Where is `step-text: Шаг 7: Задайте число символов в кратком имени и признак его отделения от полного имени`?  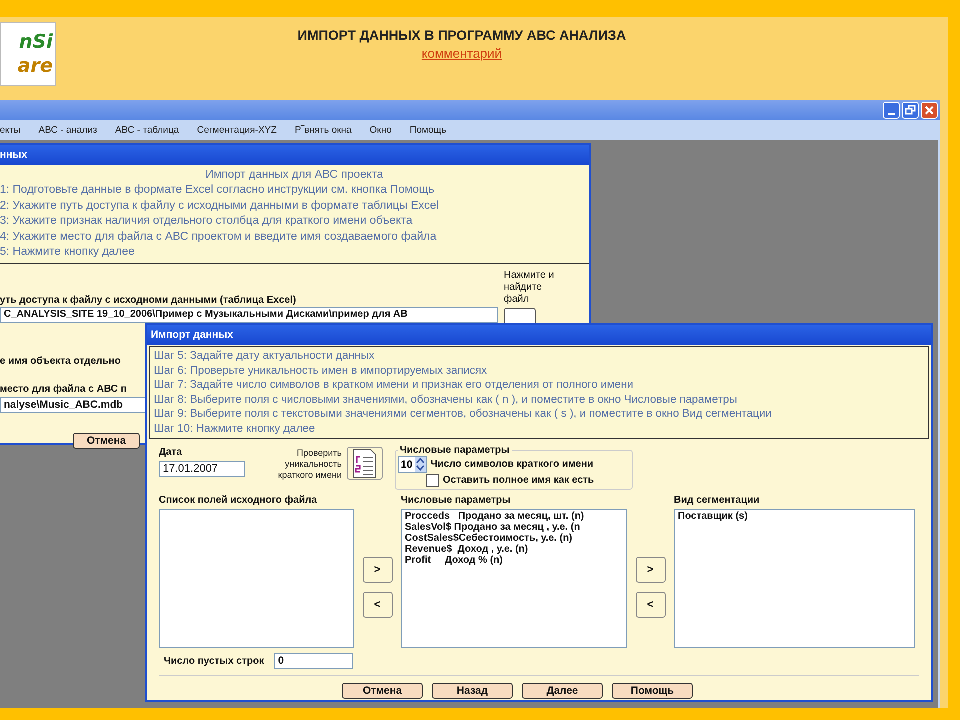 step-text: Шаг 7: Задайте число символов в кратком имени и признак его отделения от полного имени is located at coordinates (394, 385).